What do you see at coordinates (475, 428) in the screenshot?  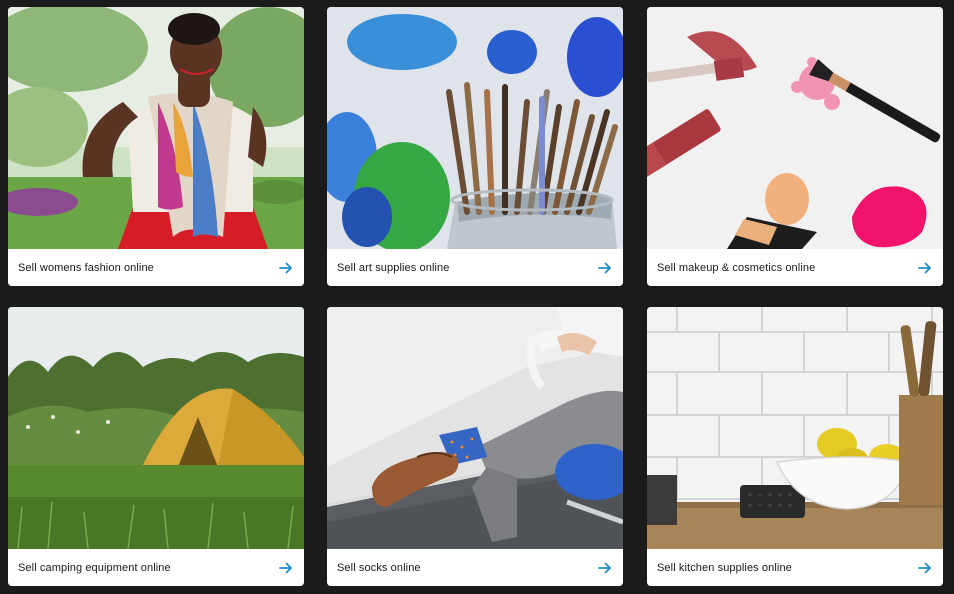 I see `card-image-socks` at bounding box center [475, 428].